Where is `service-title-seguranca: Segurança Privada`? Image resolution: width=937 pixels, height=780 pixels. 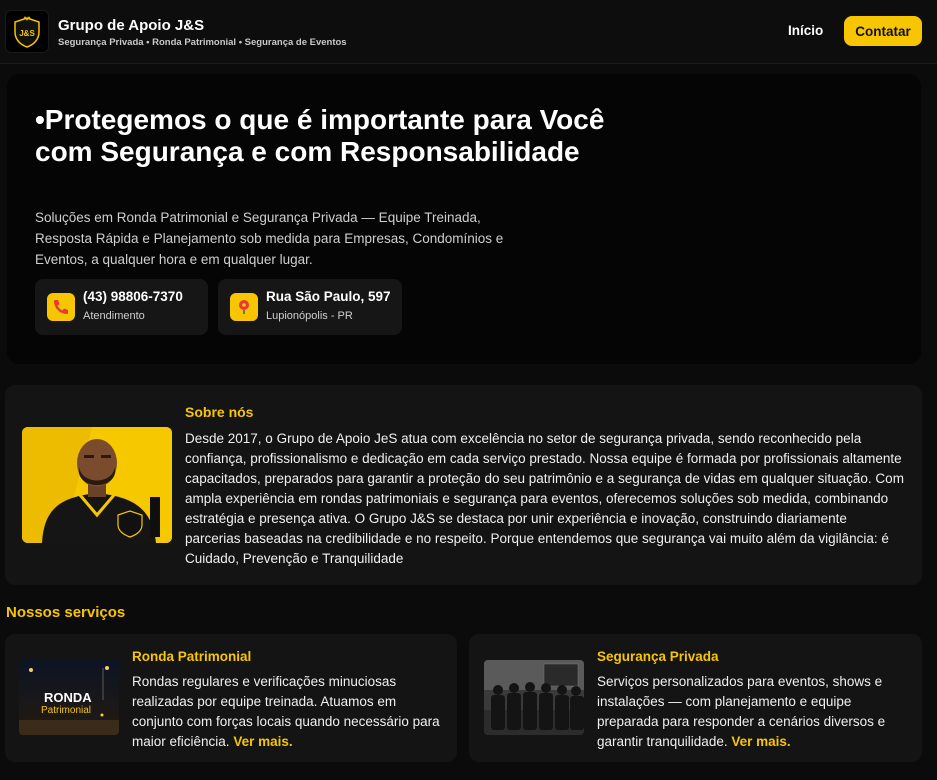
service-title-seguranca: Segurança Privada is located at coordinates (658, 656).